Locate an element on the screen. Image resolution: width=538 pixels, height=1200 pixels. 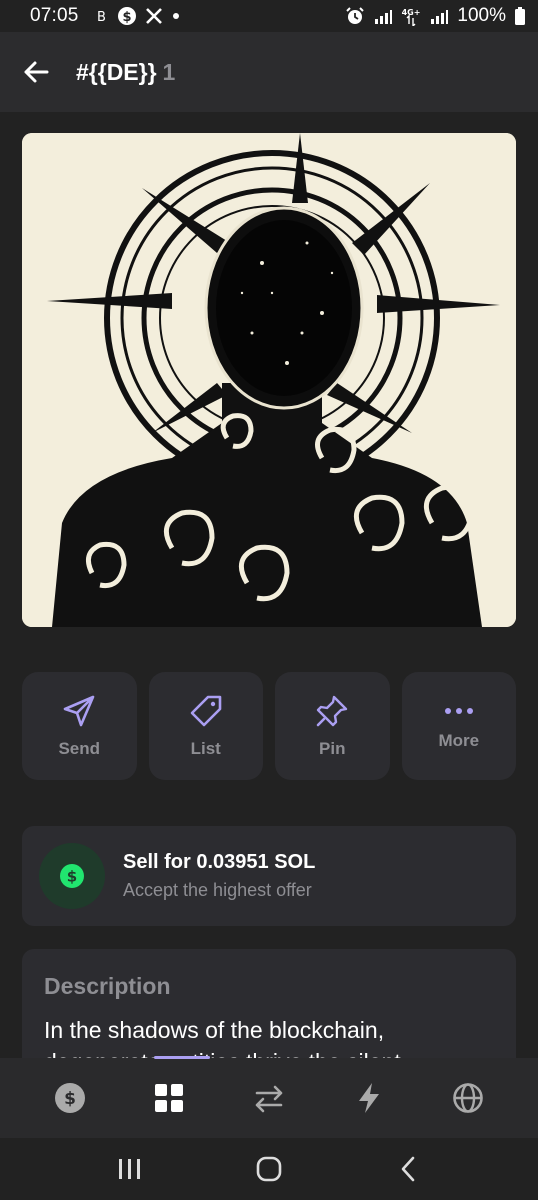
system-back-button is located at coordinates (408, 1169).